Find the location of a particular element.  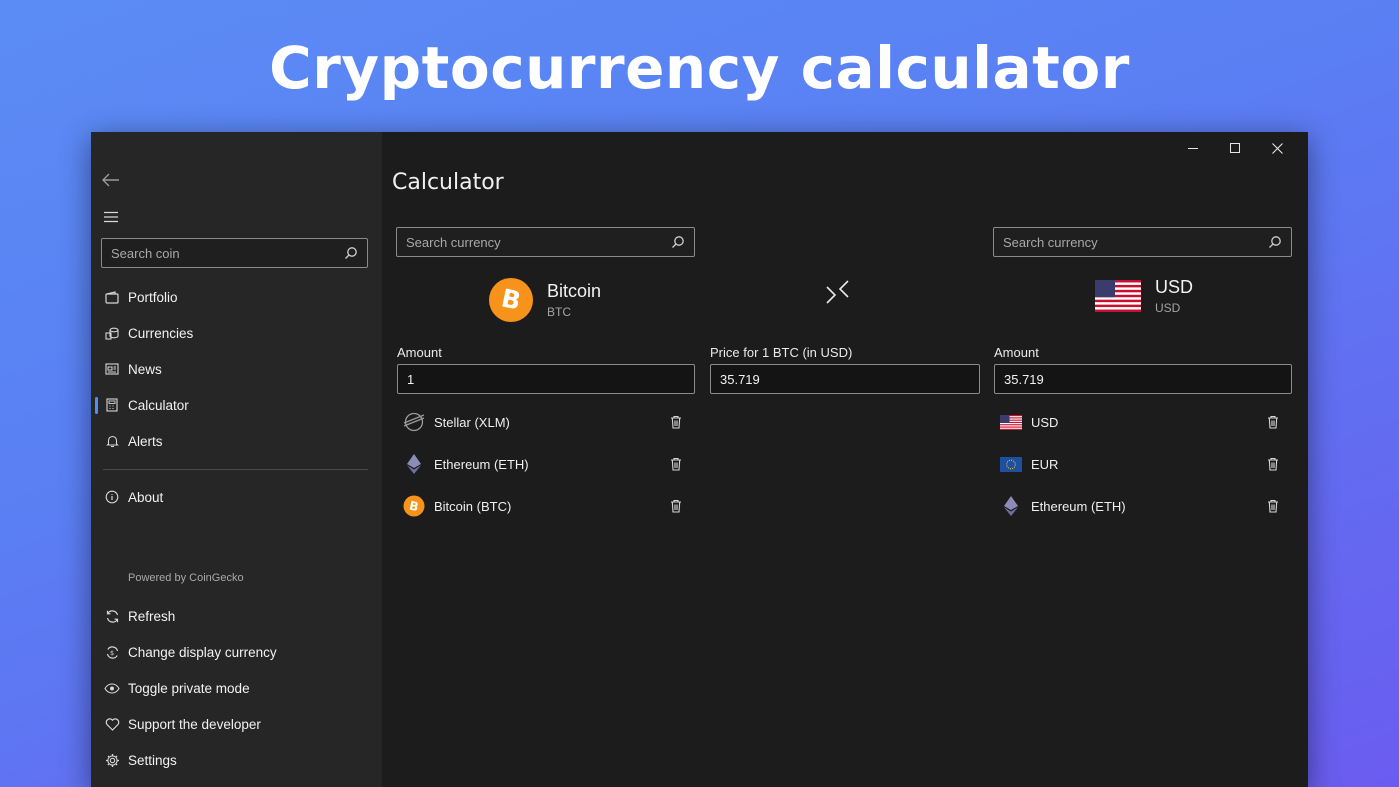

minimize-button is located at coordinates (1193, 148).